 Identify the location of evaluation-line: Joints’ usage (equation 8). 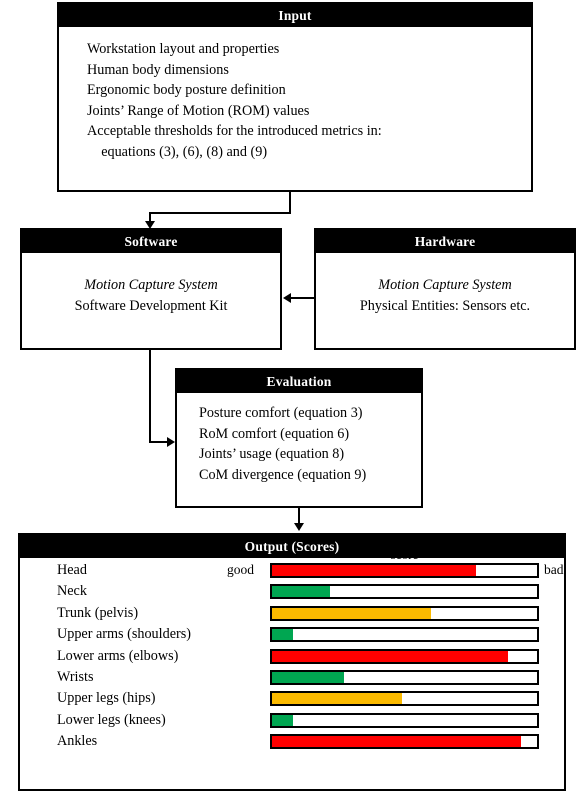
(272, 454).